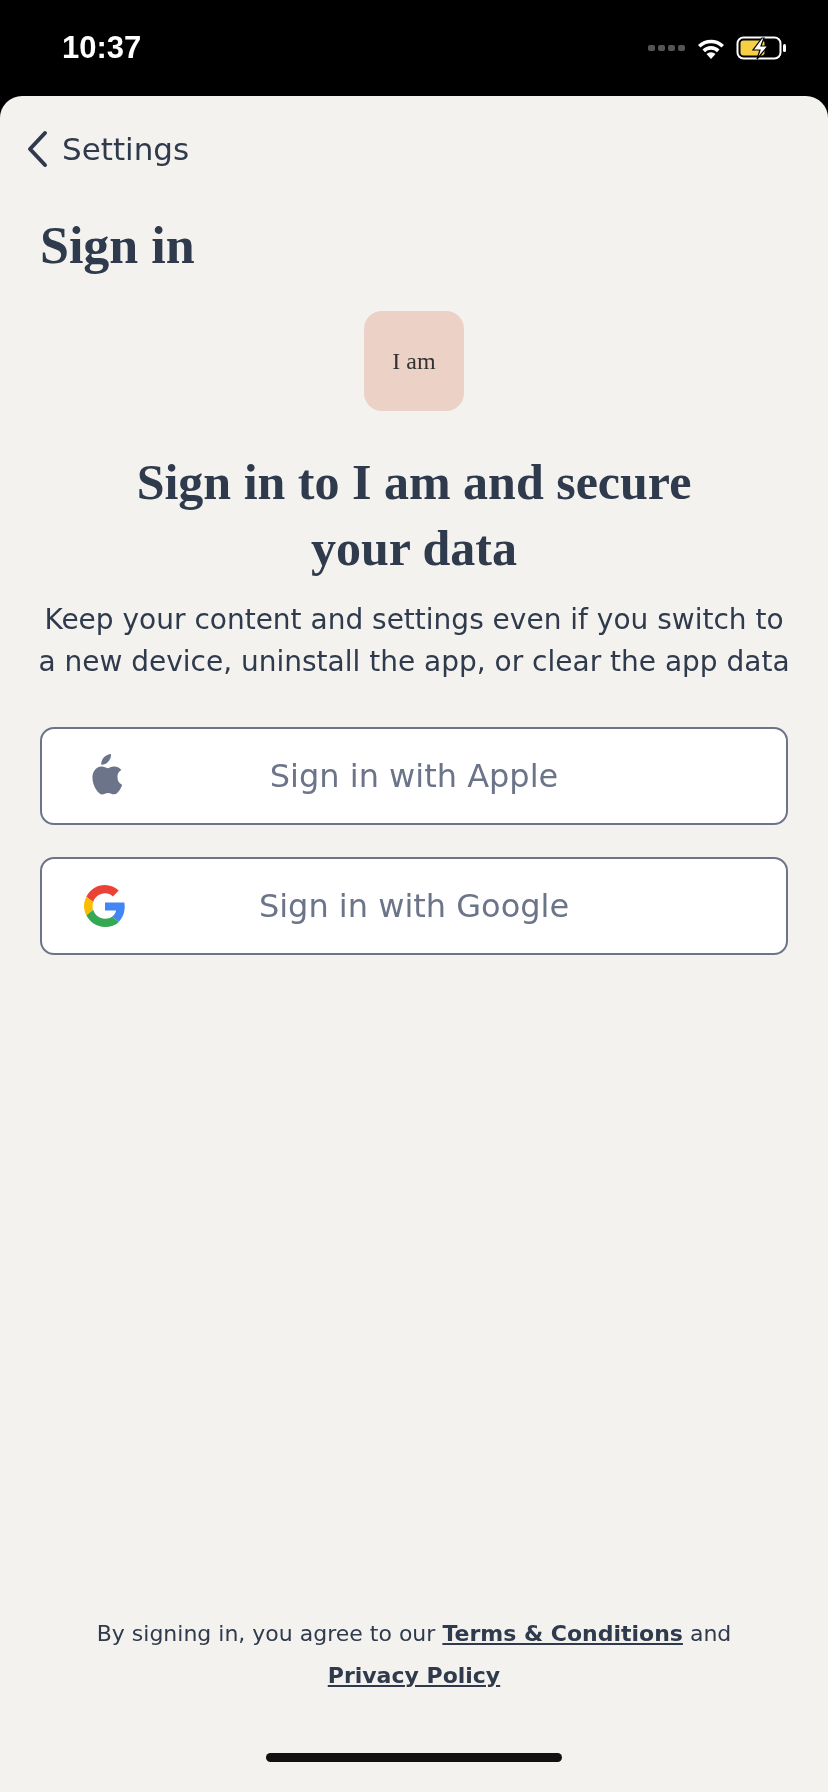  What do you see at coordinates (266, 1633) in the screenshot?
I see `footer-text: By signing in, you agree to our` at bounding box center [266, 1633].